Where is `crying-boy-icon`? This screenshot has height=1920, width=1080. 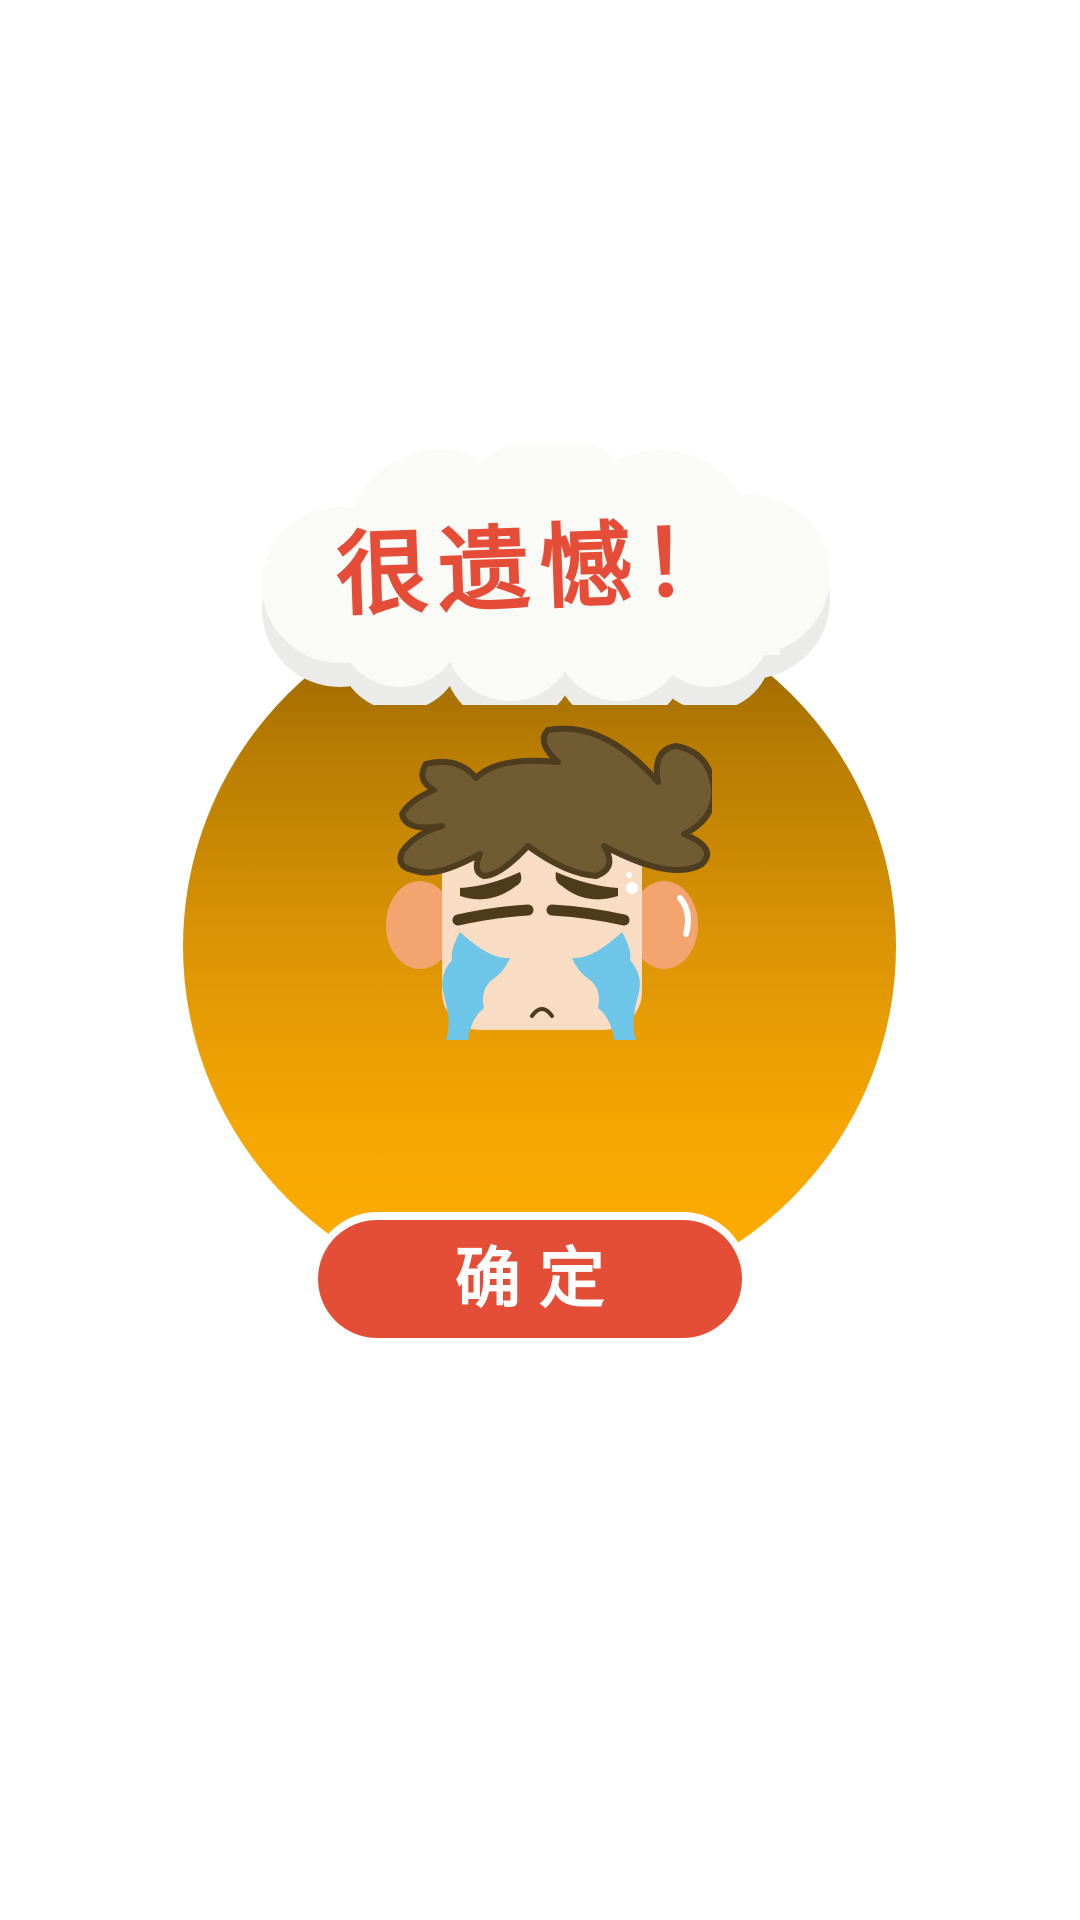 crying-boy-icon is located at coordinates (544, 889).